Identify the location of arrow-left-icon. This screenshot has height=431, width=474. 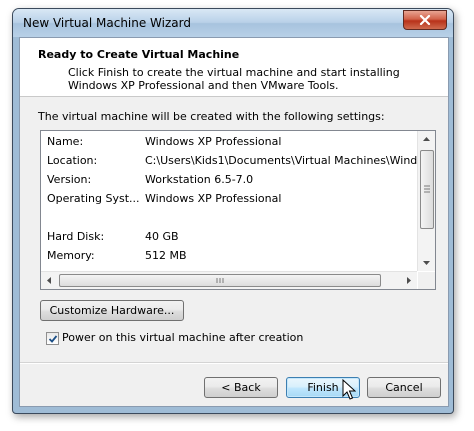
(49, 280).